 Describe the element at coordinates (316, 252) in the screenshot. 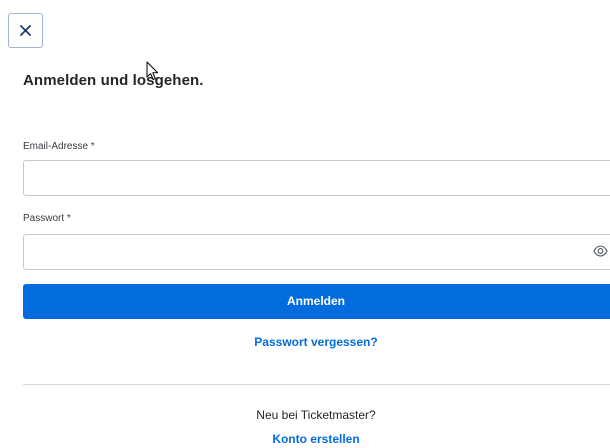

I see `password-field` at that location.